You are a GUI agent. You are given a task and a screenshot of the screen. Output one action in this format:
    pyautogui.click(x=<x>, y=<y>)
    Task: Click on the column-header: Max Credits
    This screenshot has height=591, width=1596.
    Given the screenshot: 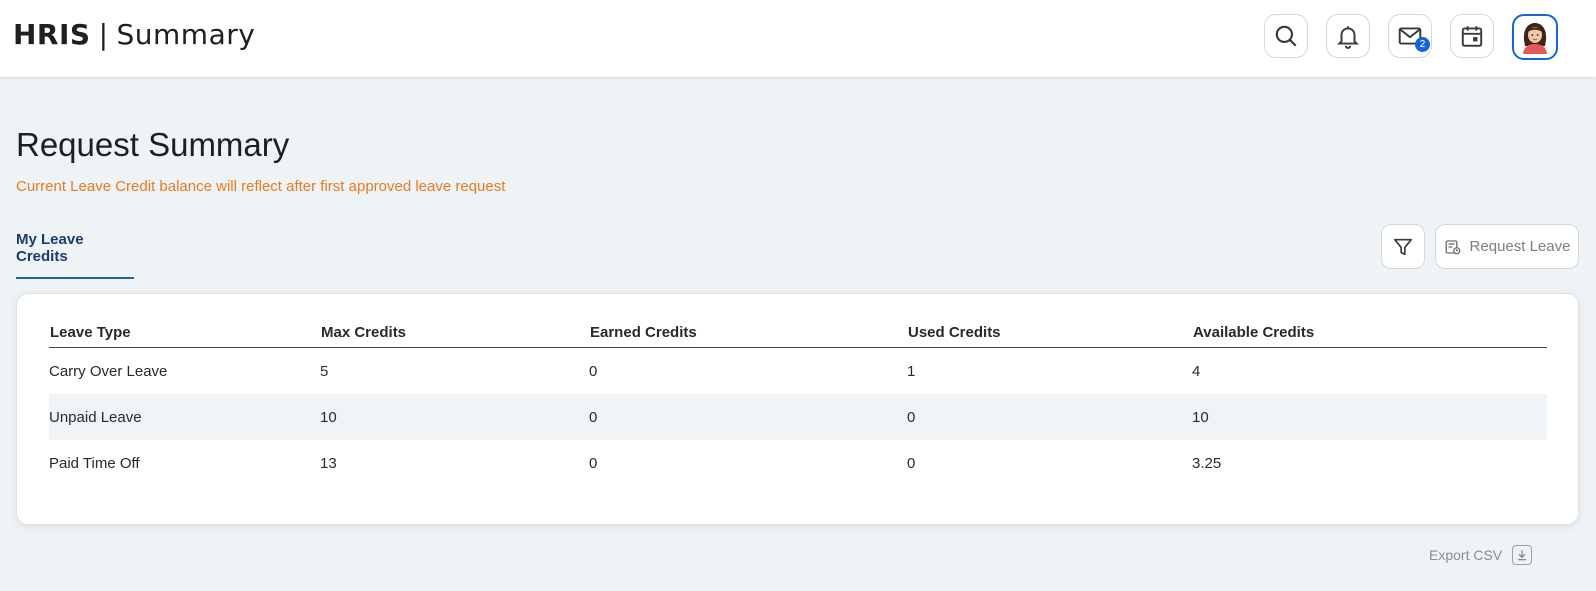 What is the action you would take?
    pyautogui.click(x=454, y=336)
    